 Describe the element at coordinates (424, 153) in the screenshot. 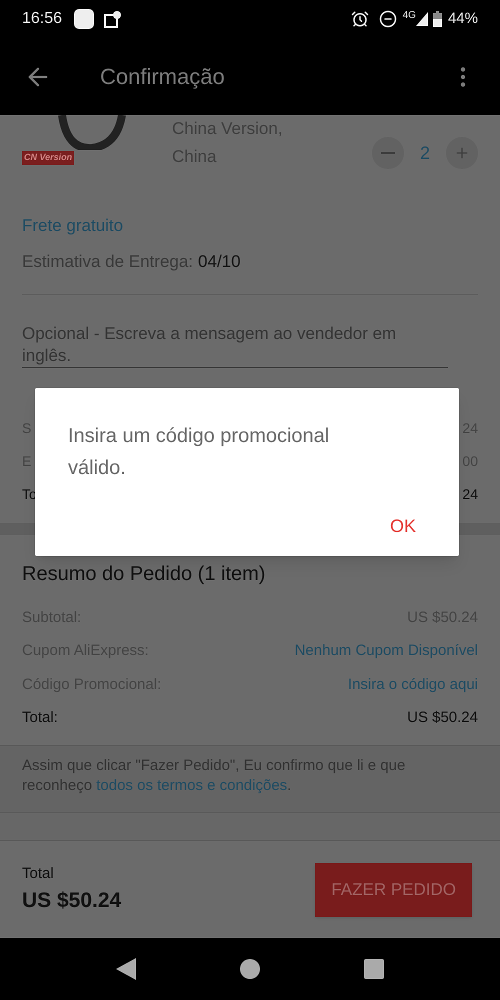

I see `quantity: 2` at that location.